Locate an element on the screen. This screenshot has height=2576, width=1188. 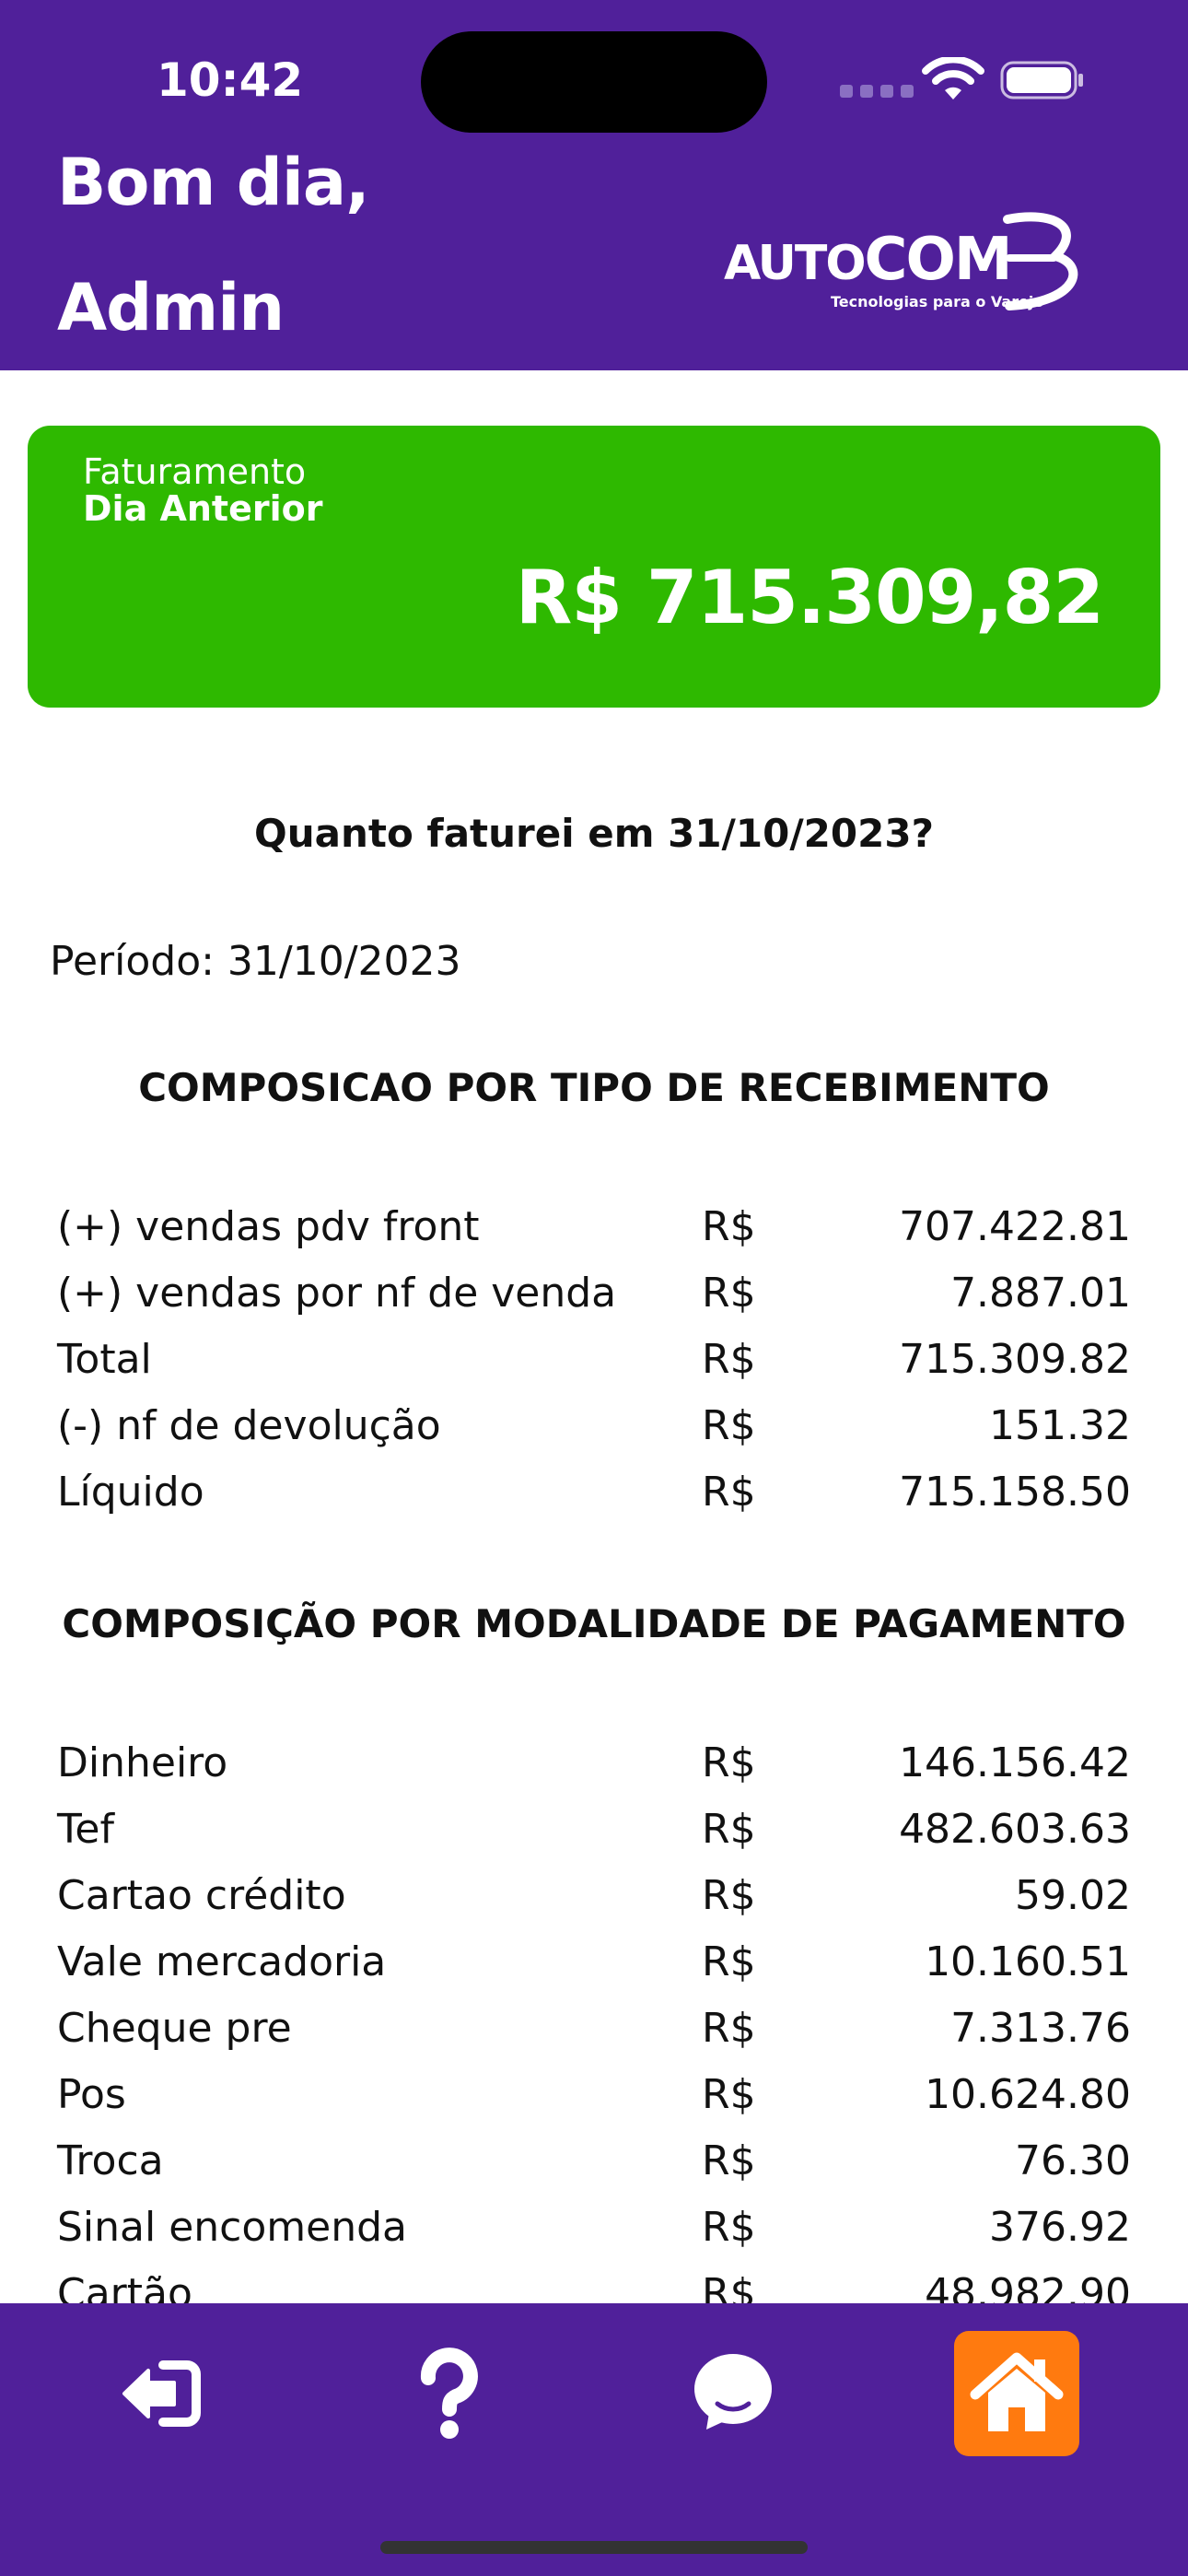
row-value: 10.624.80 is located at coordinates (1028, 2094).